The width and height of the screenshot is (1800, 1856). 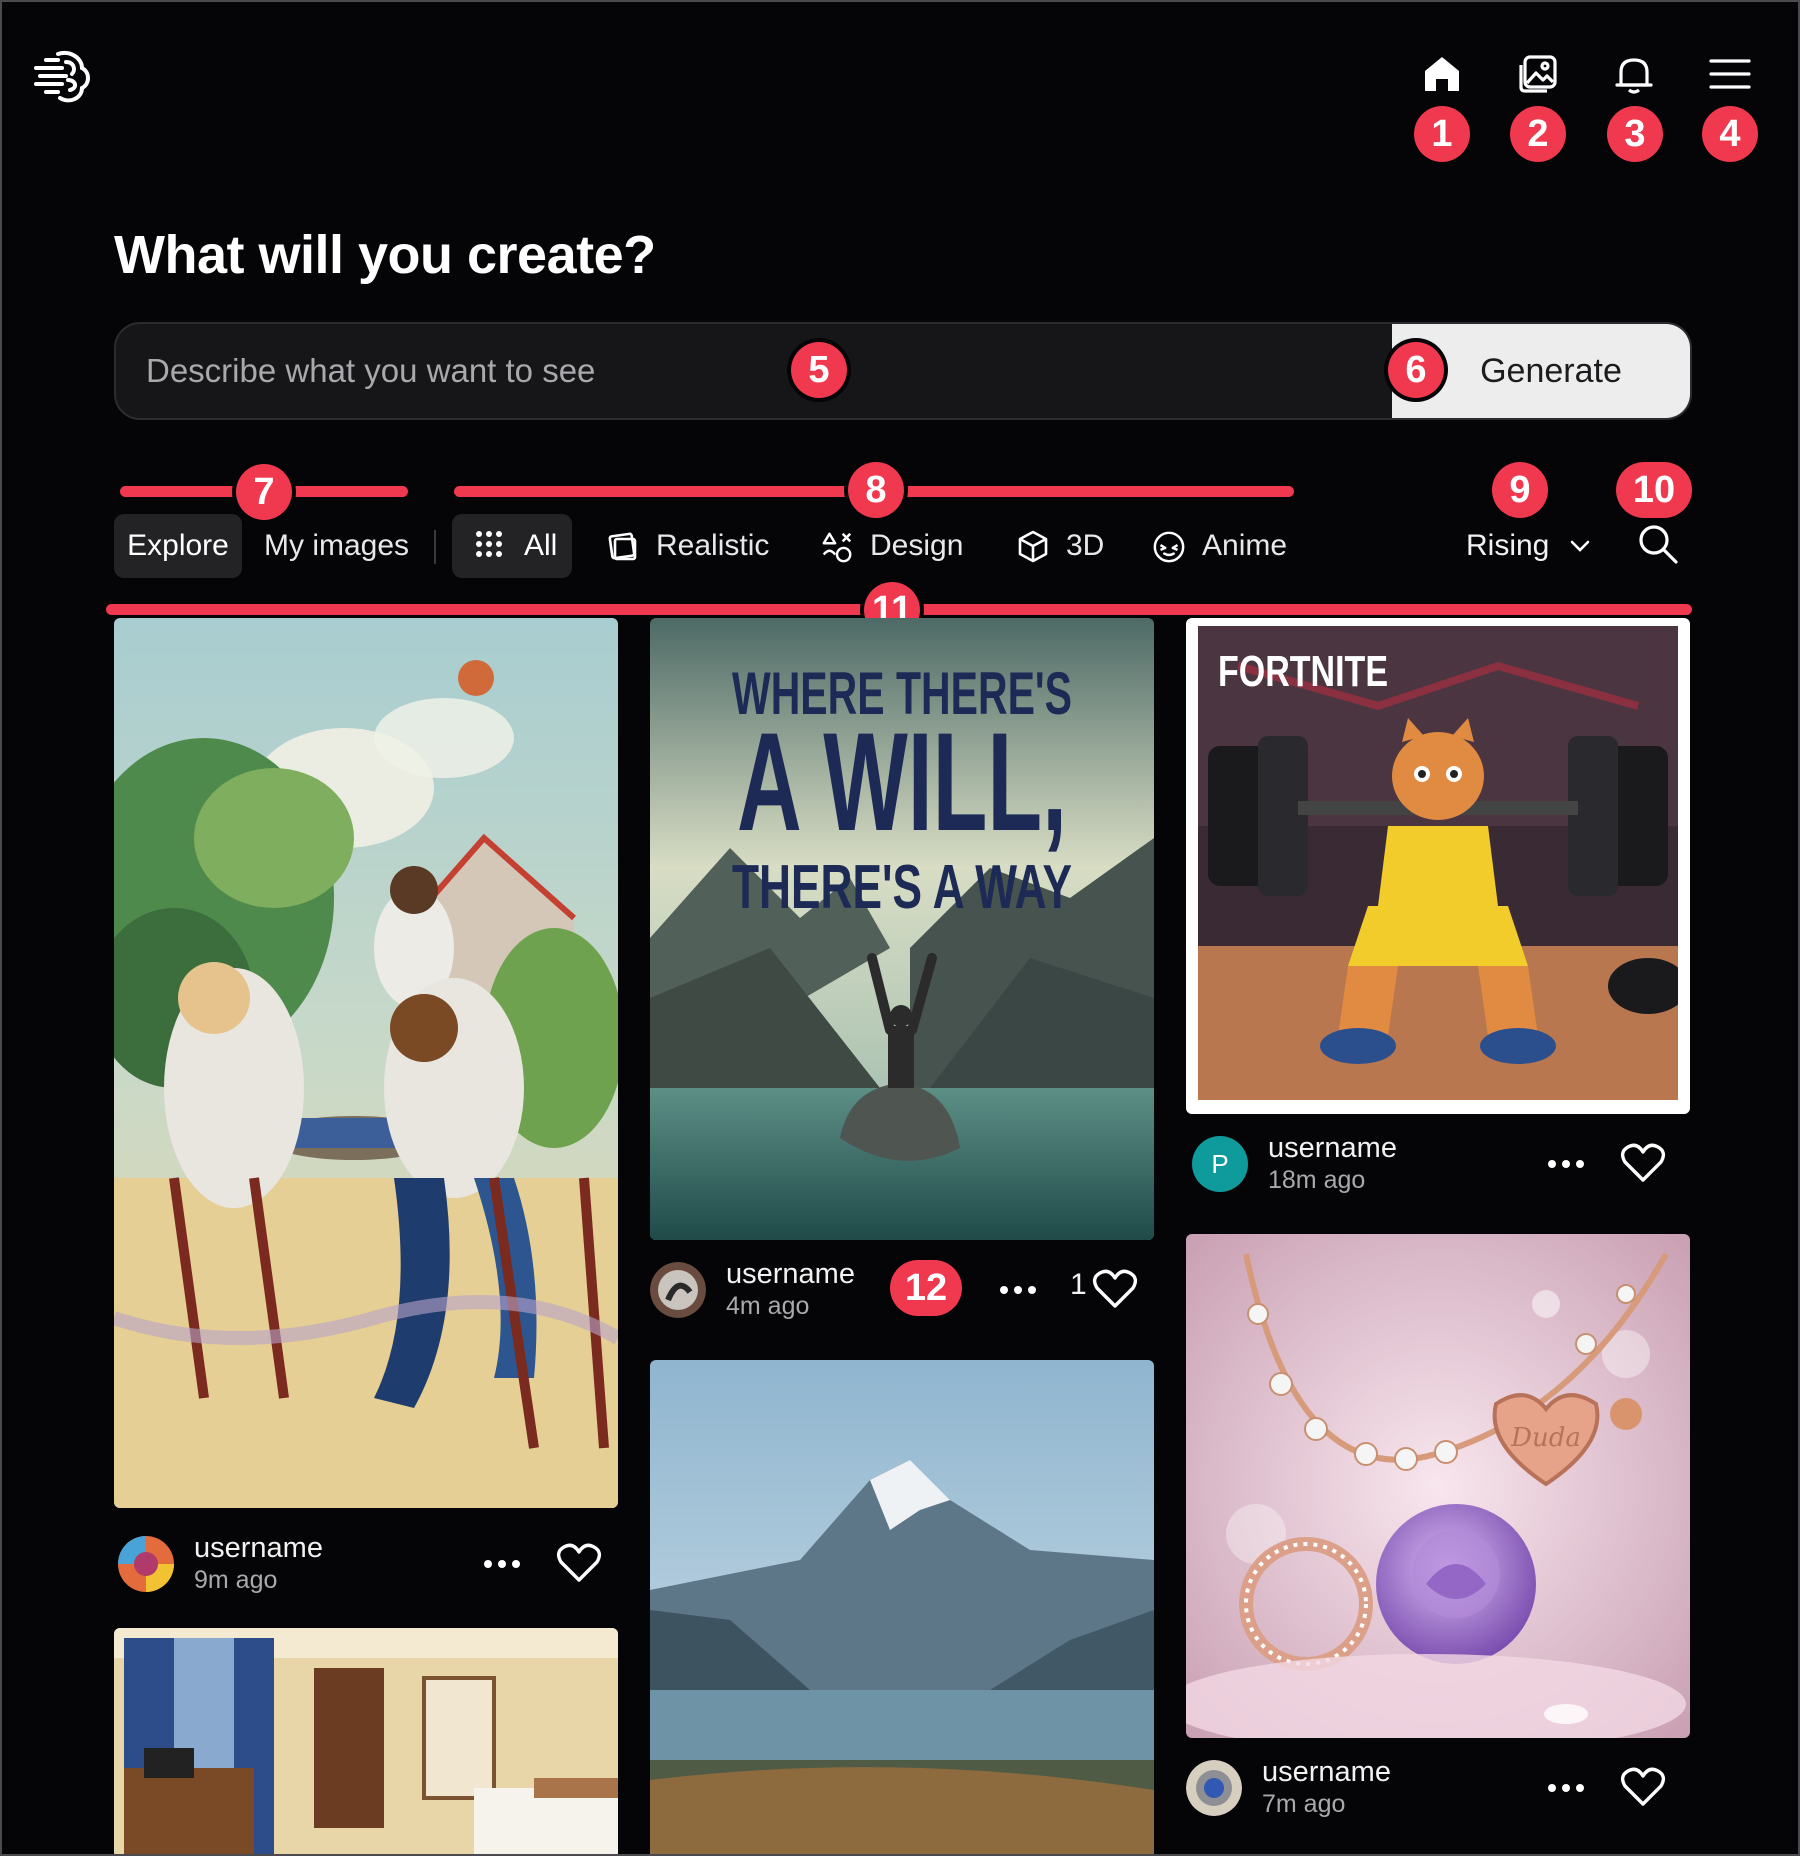 I want to click on photo-stack-icon, so click(x=623, y=546).